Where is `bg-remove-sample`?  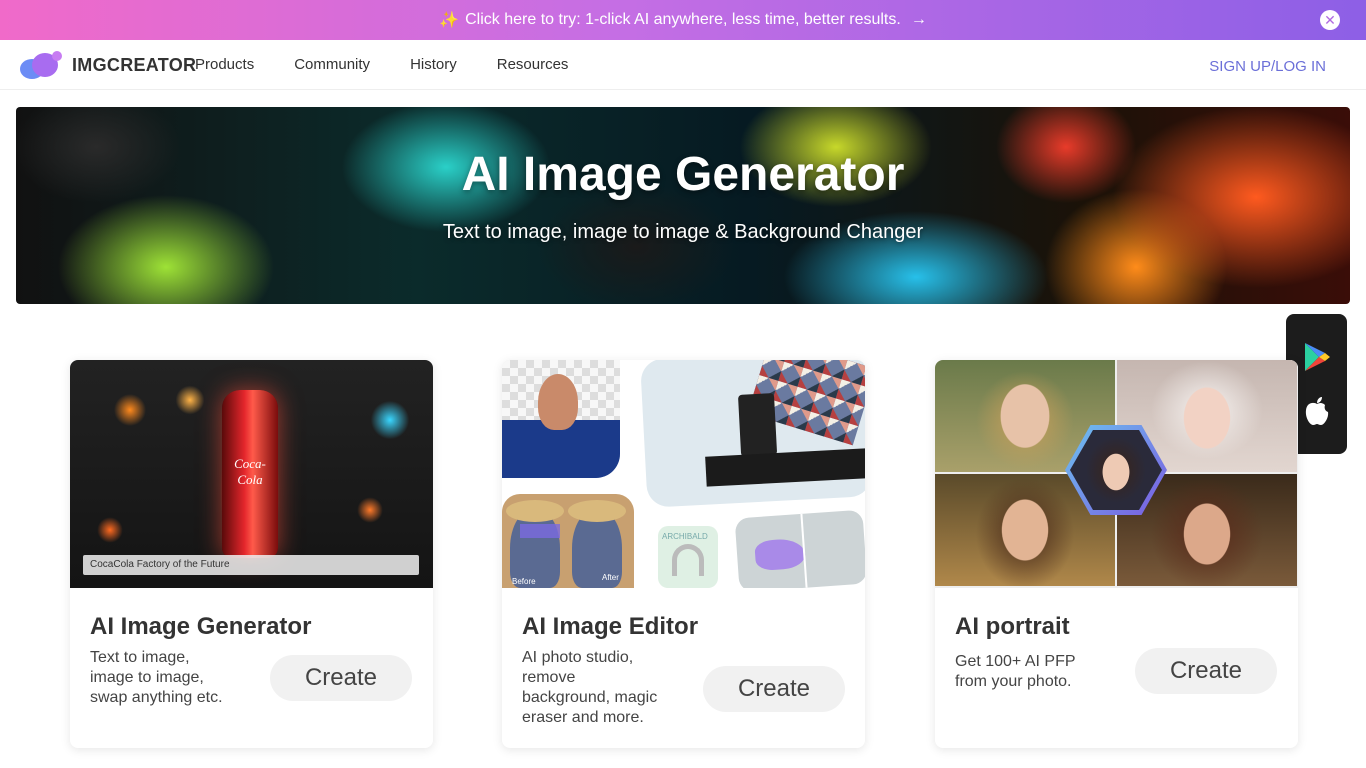
bg-remove-sample is located at coordinates (561, 419).